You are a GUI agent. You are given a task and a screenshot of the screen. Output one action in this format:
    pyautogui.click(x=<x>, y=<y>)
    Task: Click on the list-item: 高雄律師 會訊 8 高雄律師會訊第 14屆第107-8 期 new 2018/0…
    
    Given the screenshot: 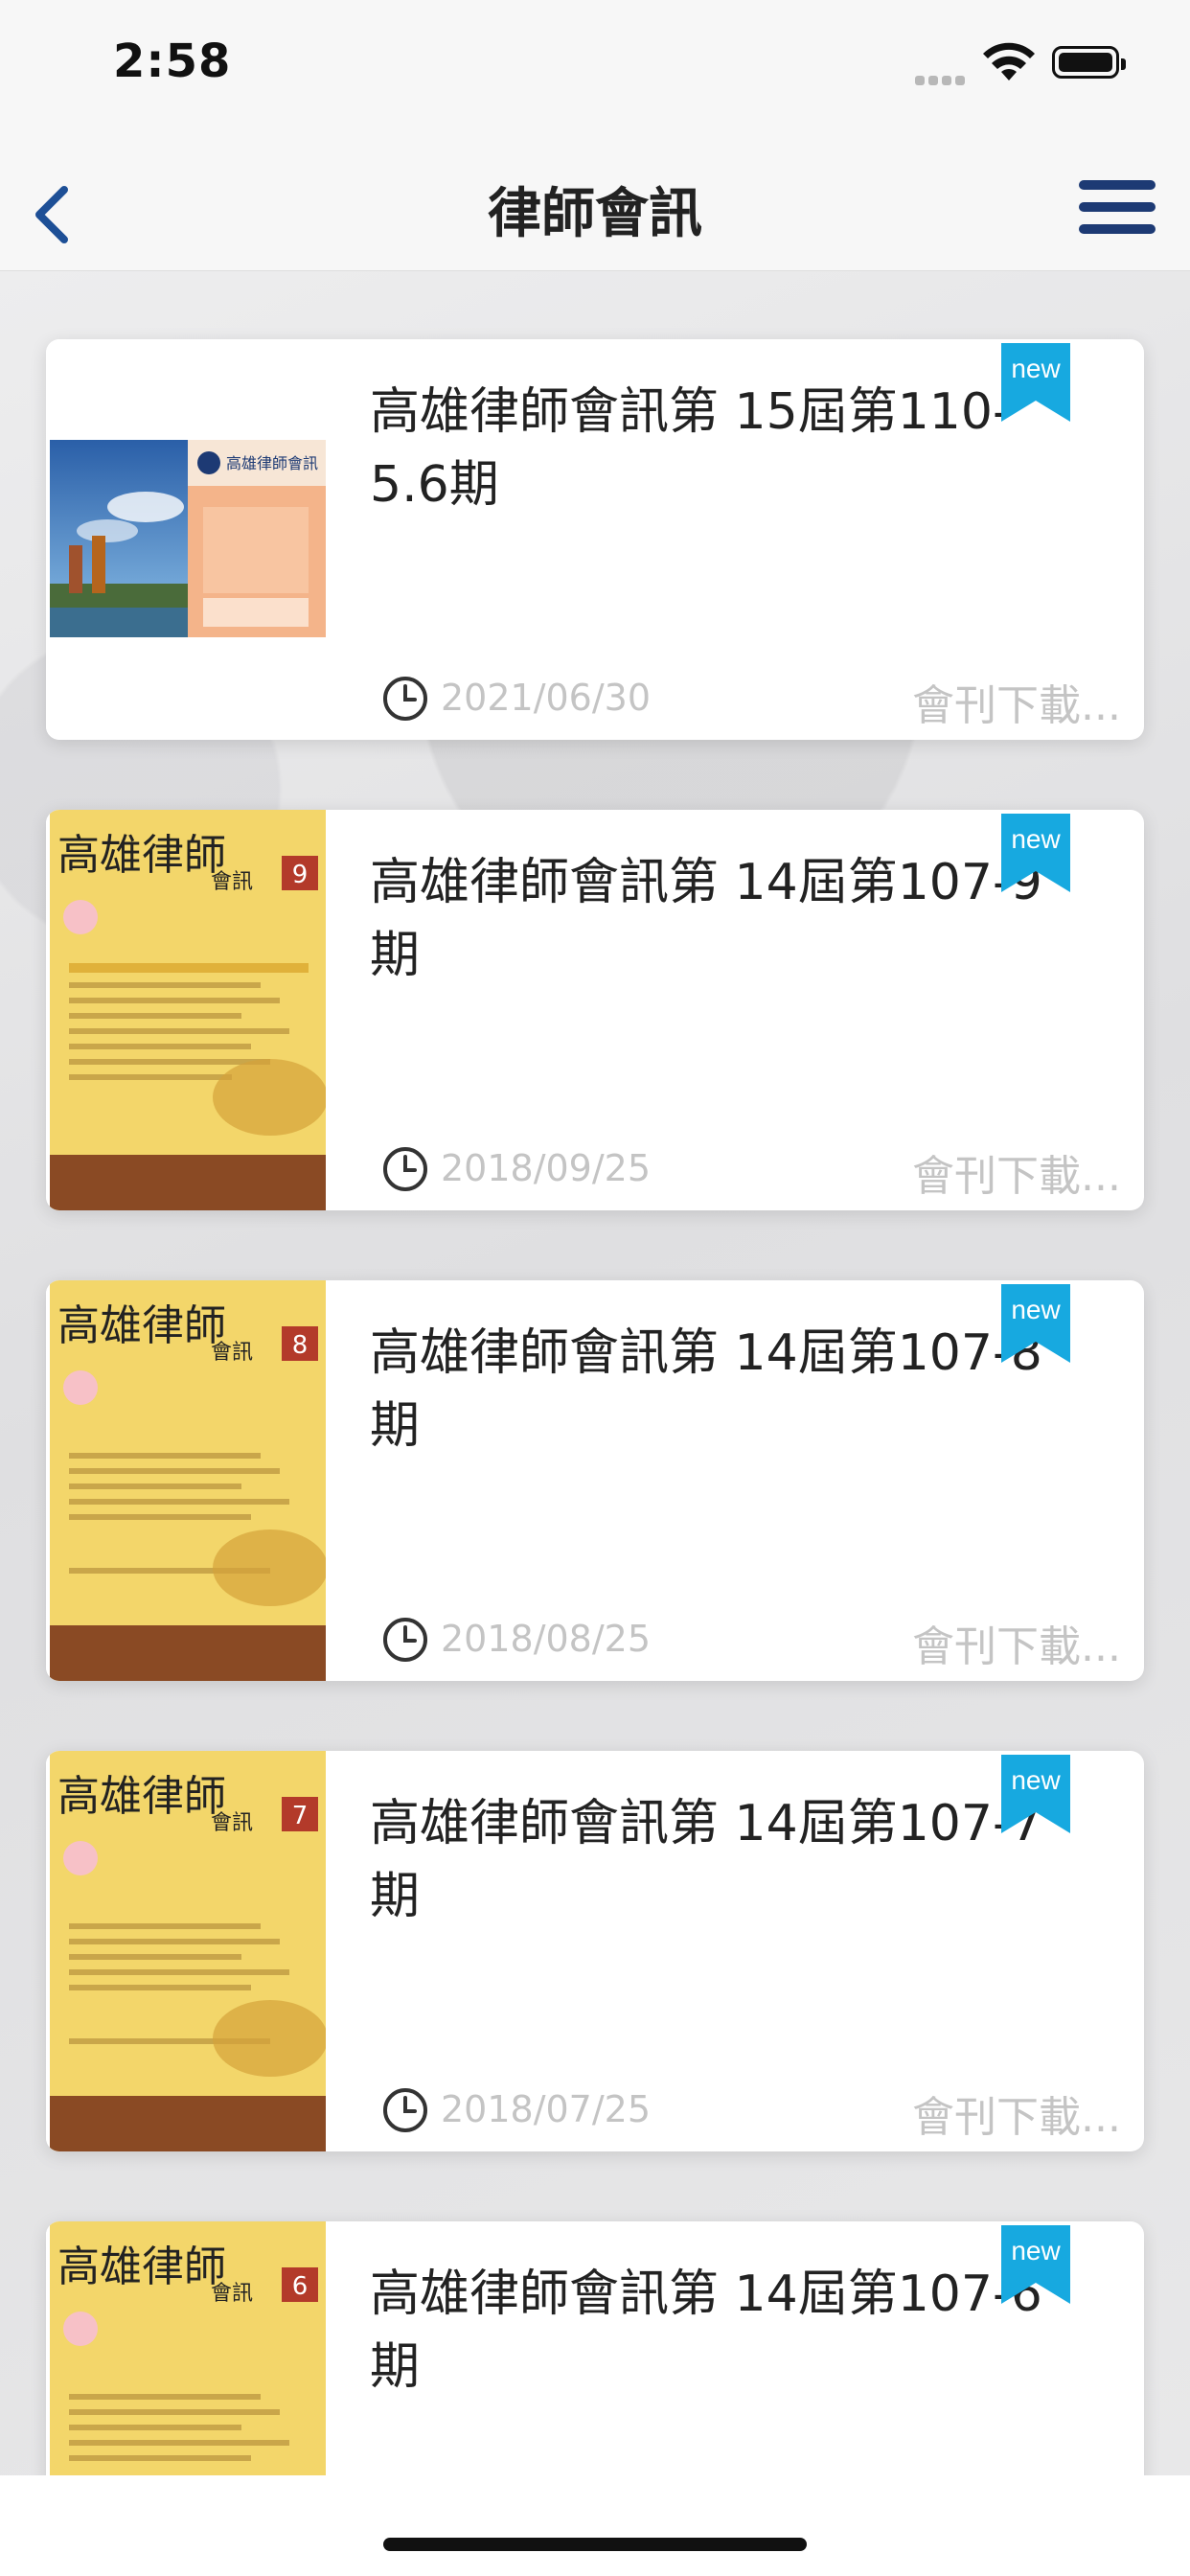 What is the action you would take?
    pyautogui.click(x=595, y=1480)
    